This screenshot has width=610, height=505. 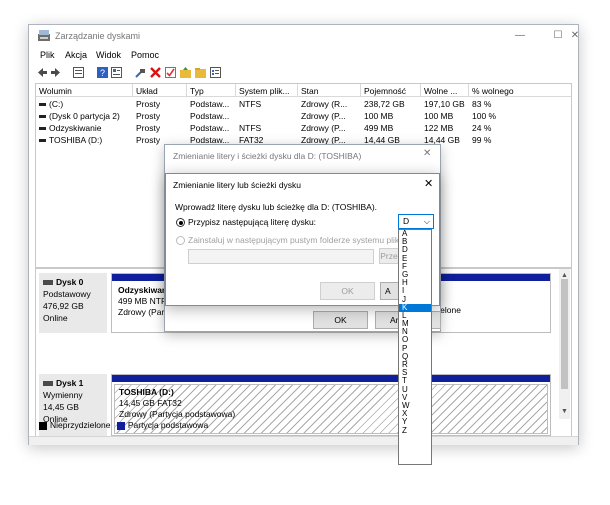 What do you see at coordinates (390, 291) in the screenshot?
I see `cancel-button: A` at bounding box center [390, 291].